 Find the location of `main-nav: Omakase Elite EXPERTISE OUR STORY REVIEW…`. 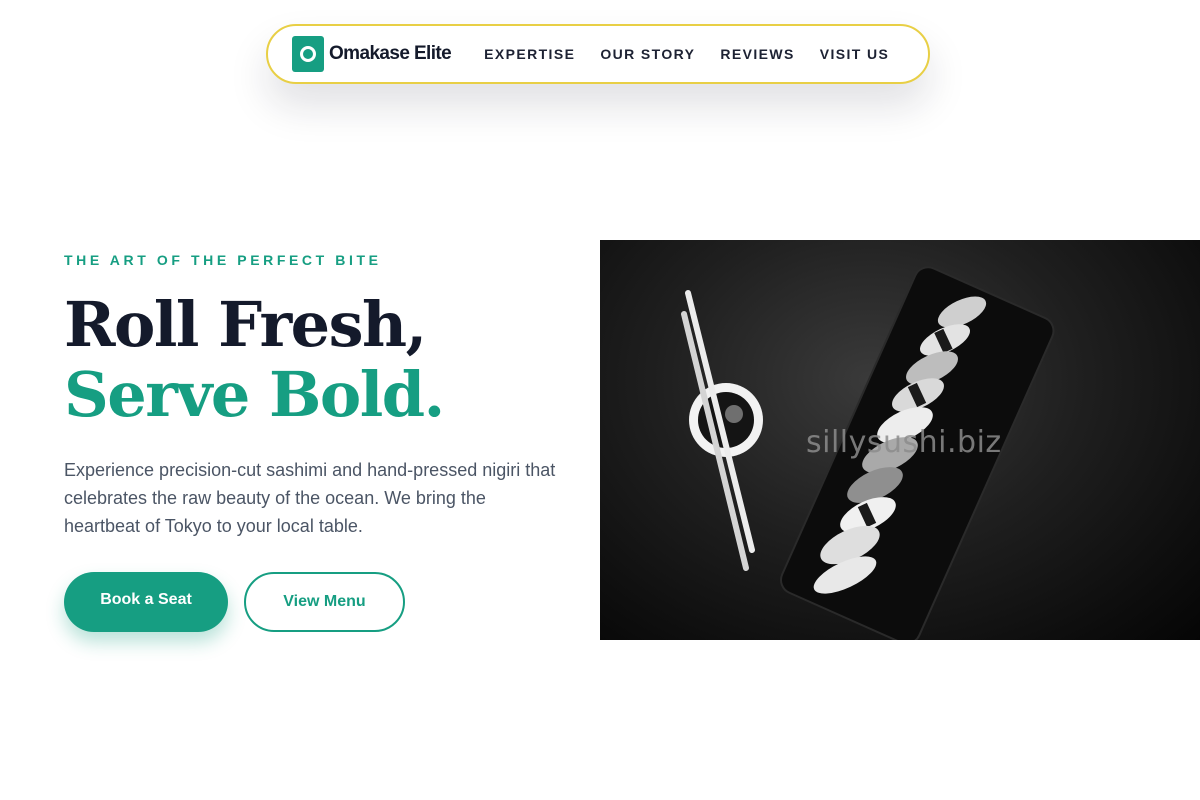

main-nav: Omakase Elite EXPERTISE OUR STORY REVIEW… is located at coordinates (598, 54).